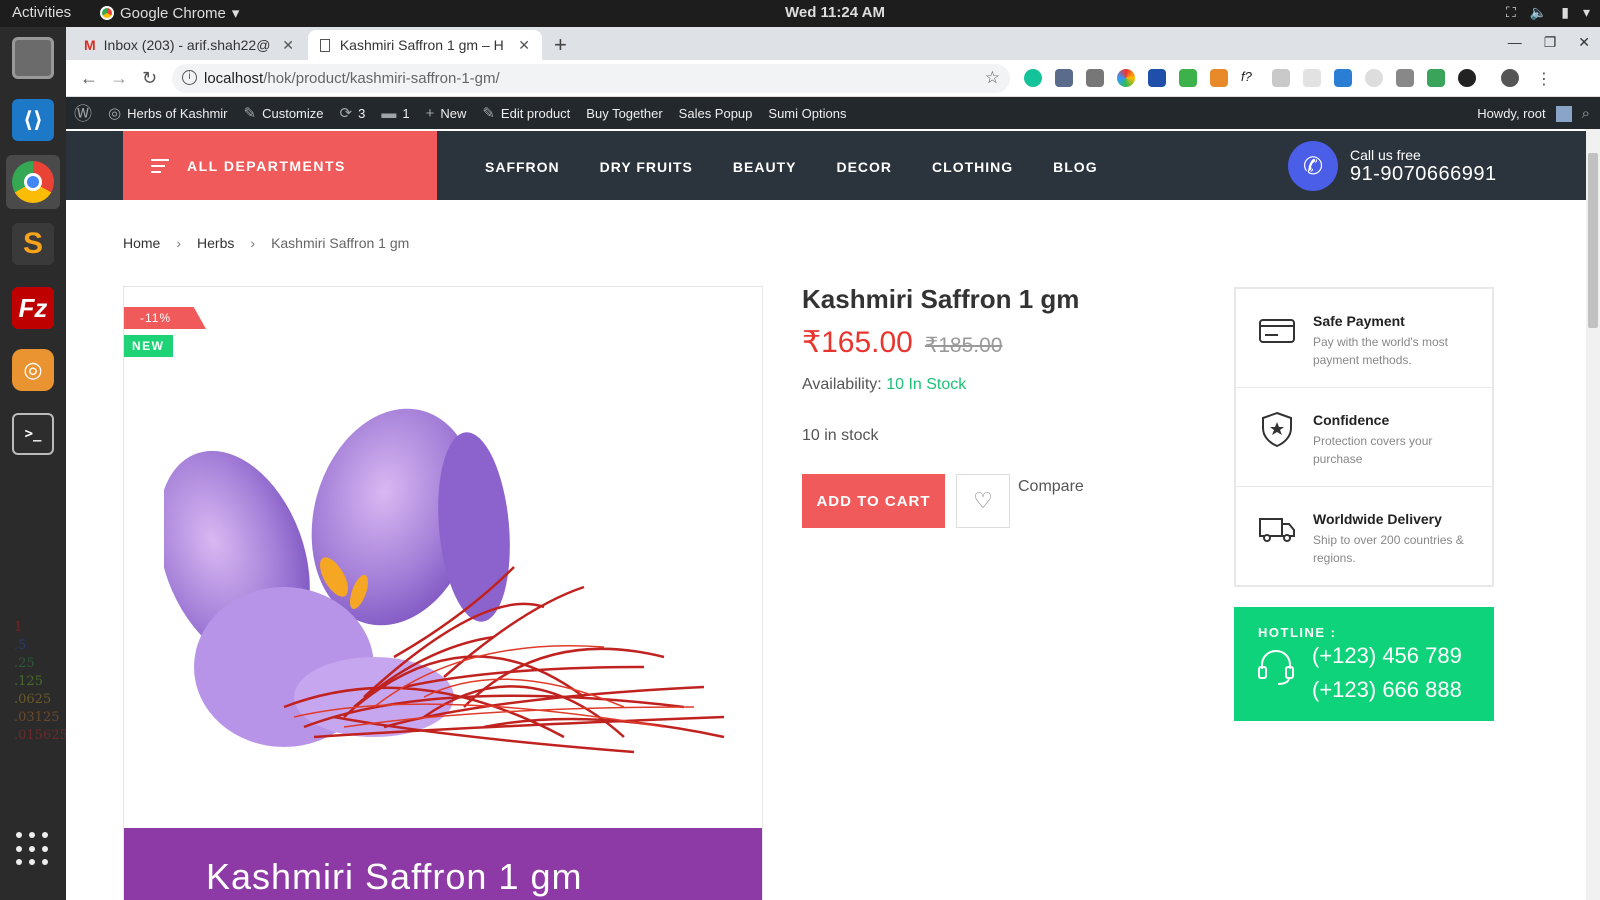 The height and width of the screenshot is (900, 1600). What do you see at coordinates (941, 299) in the screenshot?
I see `product-title: Kashmiri Saffron 1 gm` at bounding box center [941, 299].